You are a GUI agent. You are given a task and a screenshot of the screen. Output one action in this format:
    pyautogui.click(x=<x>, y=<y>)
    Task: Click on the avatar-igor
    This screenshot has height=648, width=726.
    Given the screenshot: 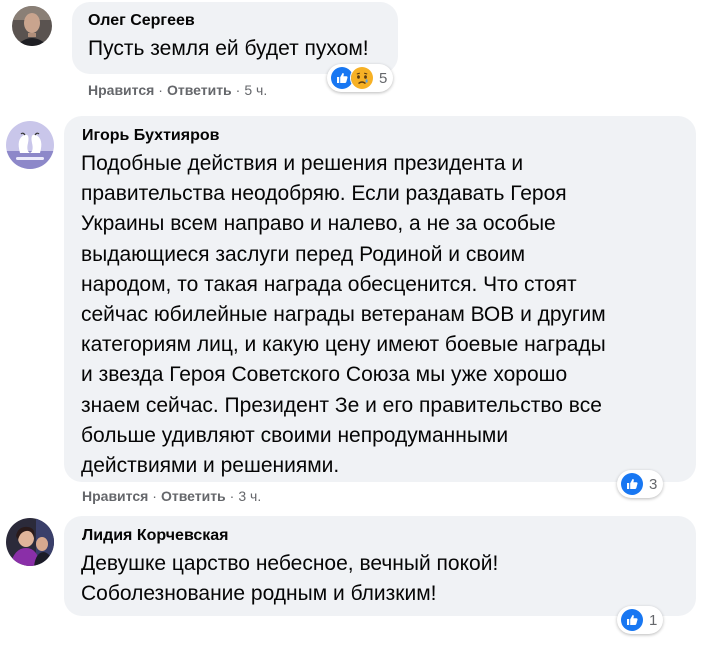 What is the action you would take?
    pyautogui.click(x=30, y=145)
    